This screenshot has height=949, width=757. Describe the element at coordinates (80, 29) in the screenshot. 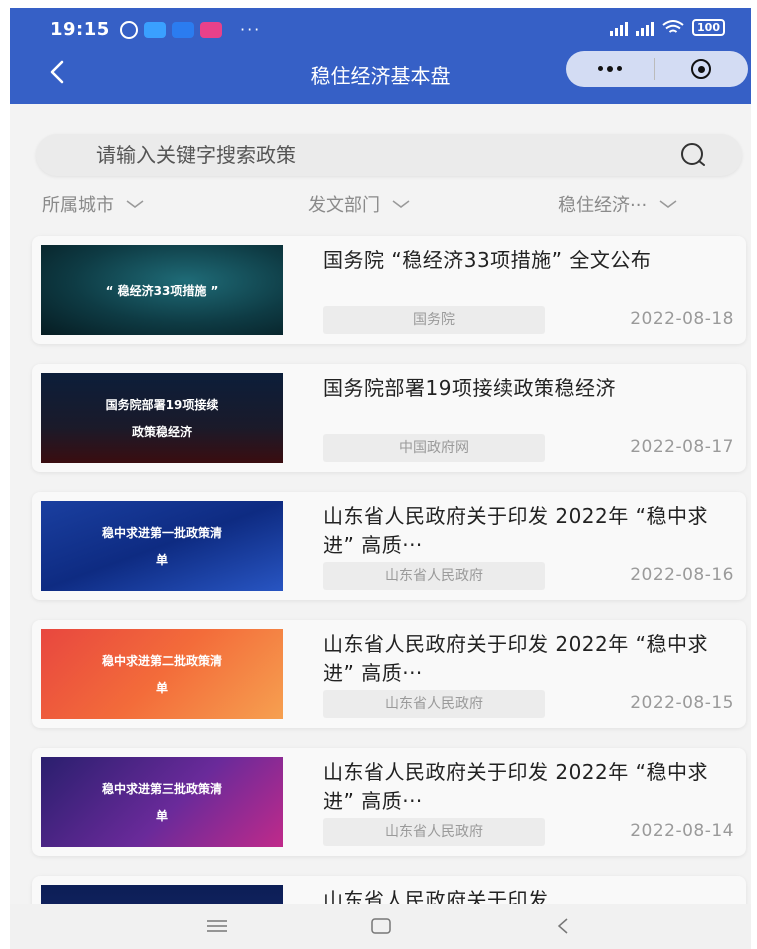

I see `status-time: 19:15` at that location.